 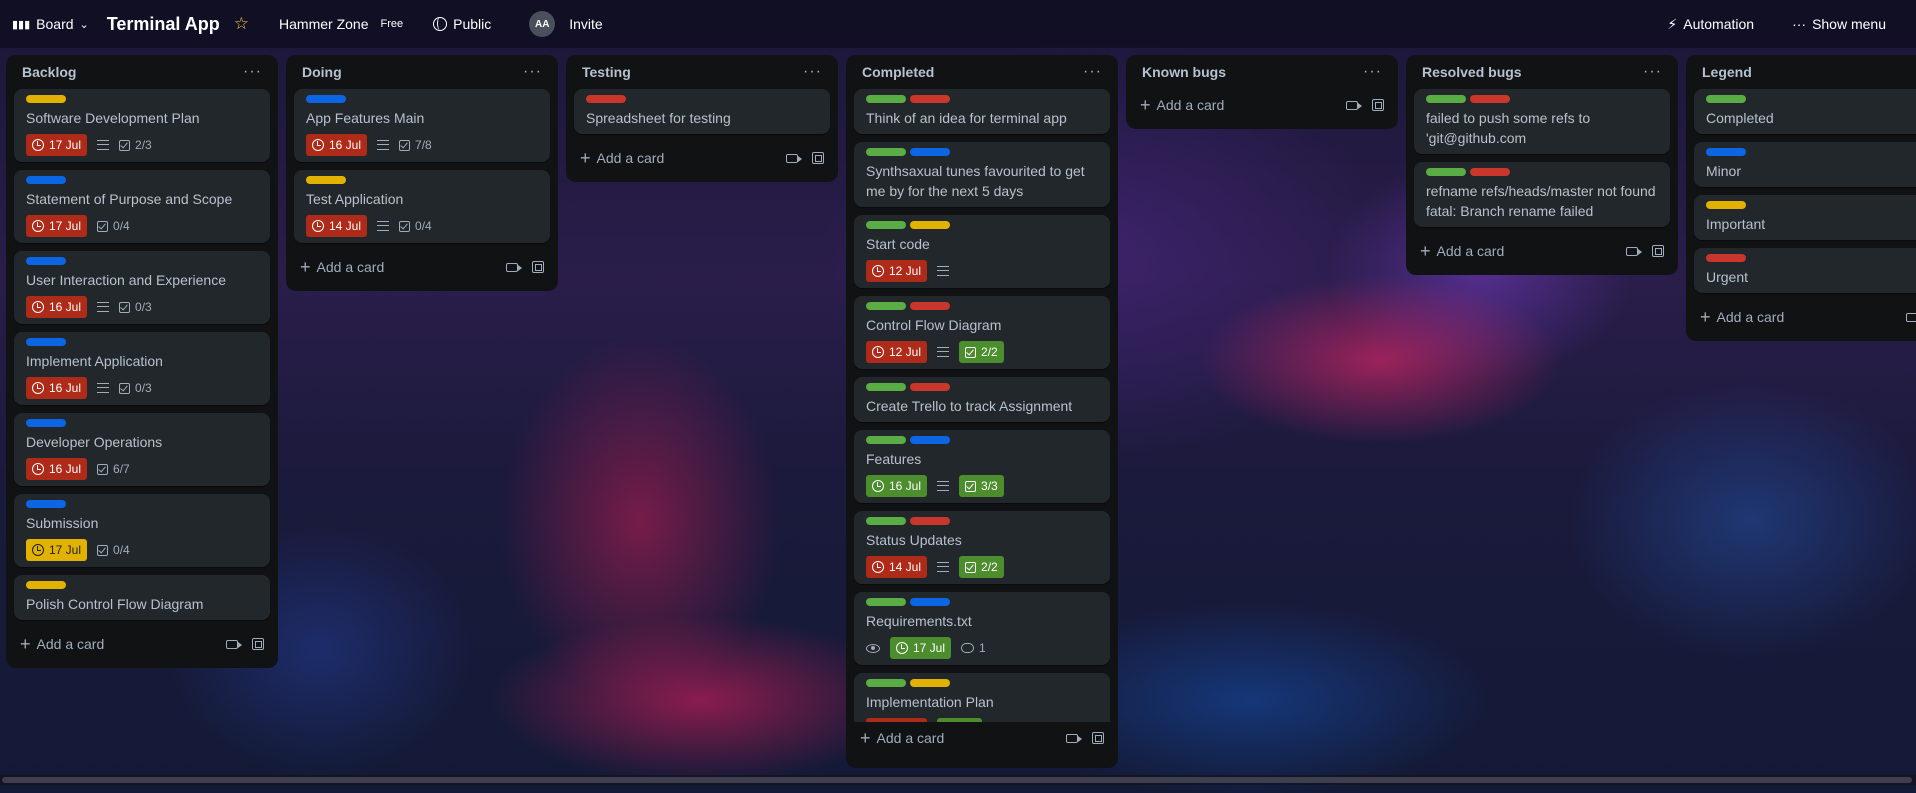 What do you see at coordinates (982, 628) in the screenshot?
I see `card: Requirements.txt 17 Jul 1` at bounding box center [982, 628].